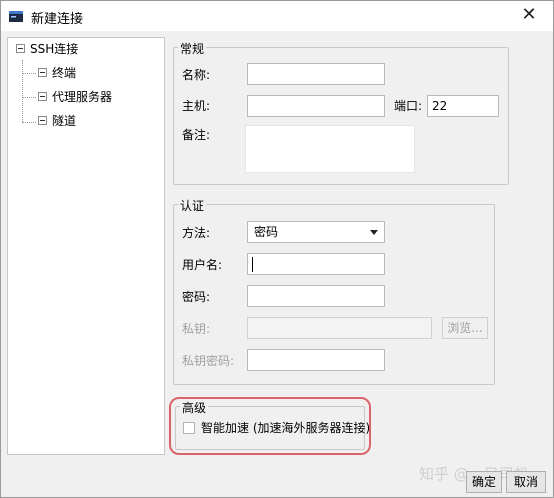 This screenshot has height=498, width=554. I want to click on auth-legend: 认证, so click(192, 205).